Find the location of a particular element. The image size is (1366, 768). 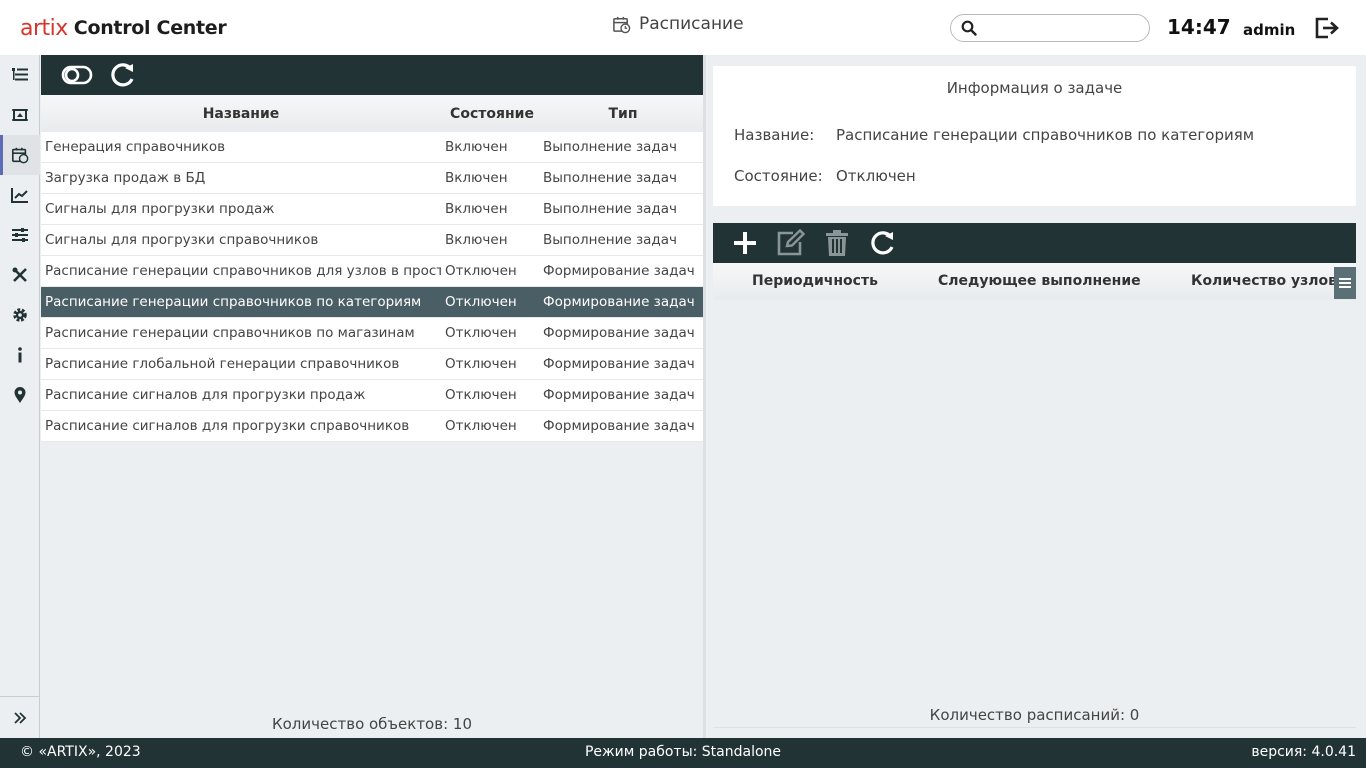

logo-brand: artix is located at coordinates (44, 28).